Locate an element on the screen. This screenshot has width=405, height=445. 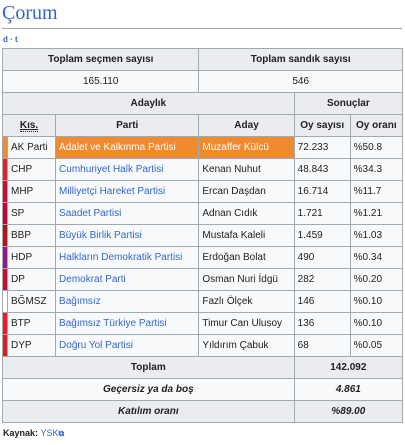
party-abbr: DP is located at coordinates (31, 279).